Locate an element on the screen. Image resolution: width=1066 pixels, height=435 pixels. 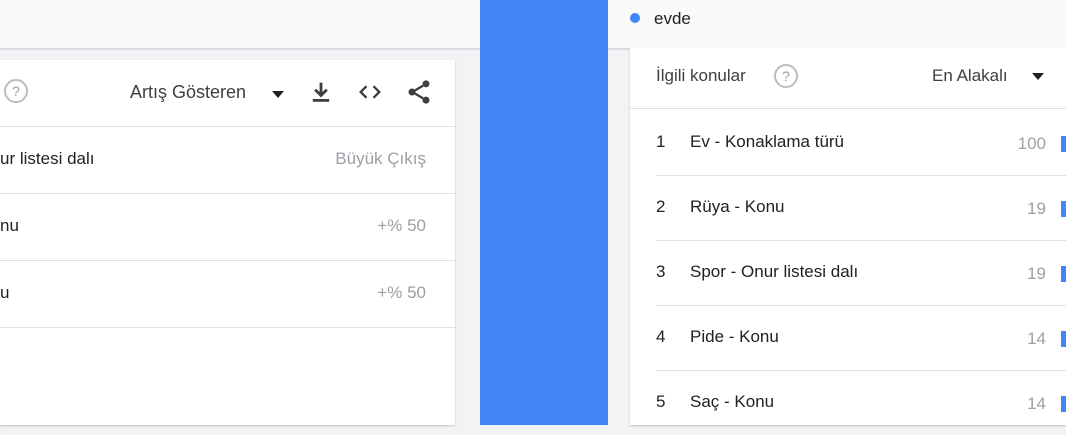
rank-number: 4 is located at coordinates (661, 336).